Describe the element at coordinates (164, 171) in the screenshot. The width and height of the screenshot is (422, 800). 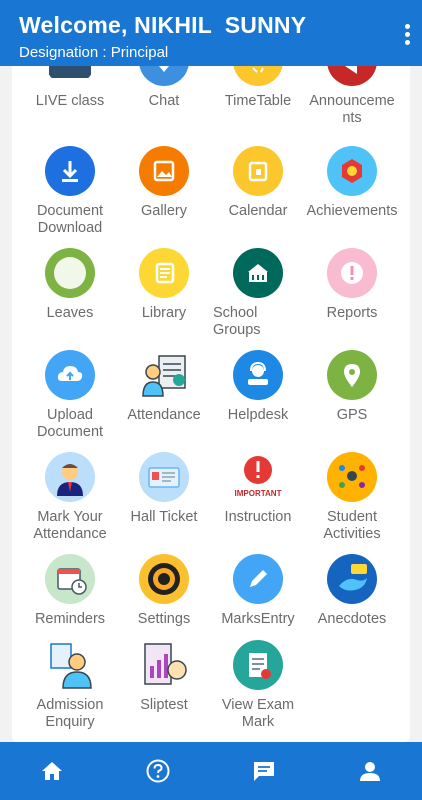
I see `gallery-icon` at that location.